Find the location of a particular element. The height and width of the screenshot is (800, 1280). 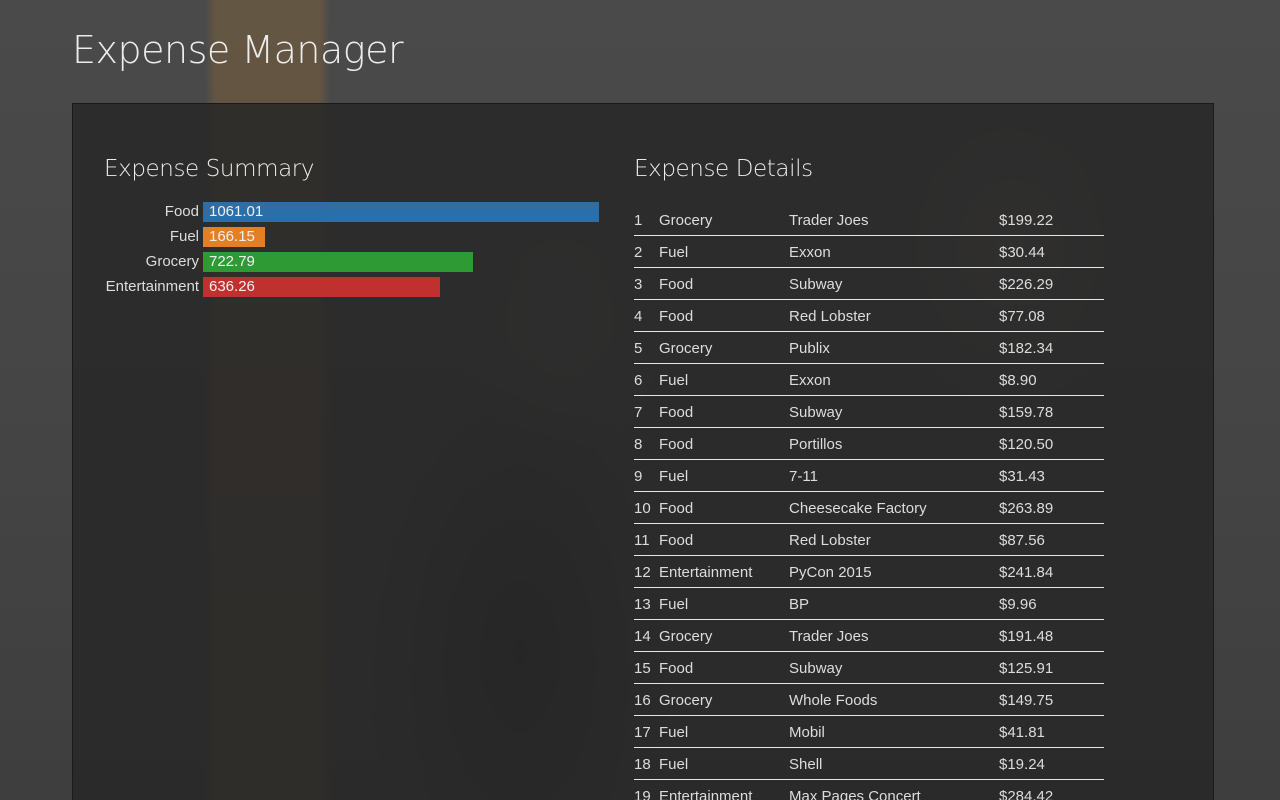

row-amount: $87.56 is located at coordinates (1022, 540).